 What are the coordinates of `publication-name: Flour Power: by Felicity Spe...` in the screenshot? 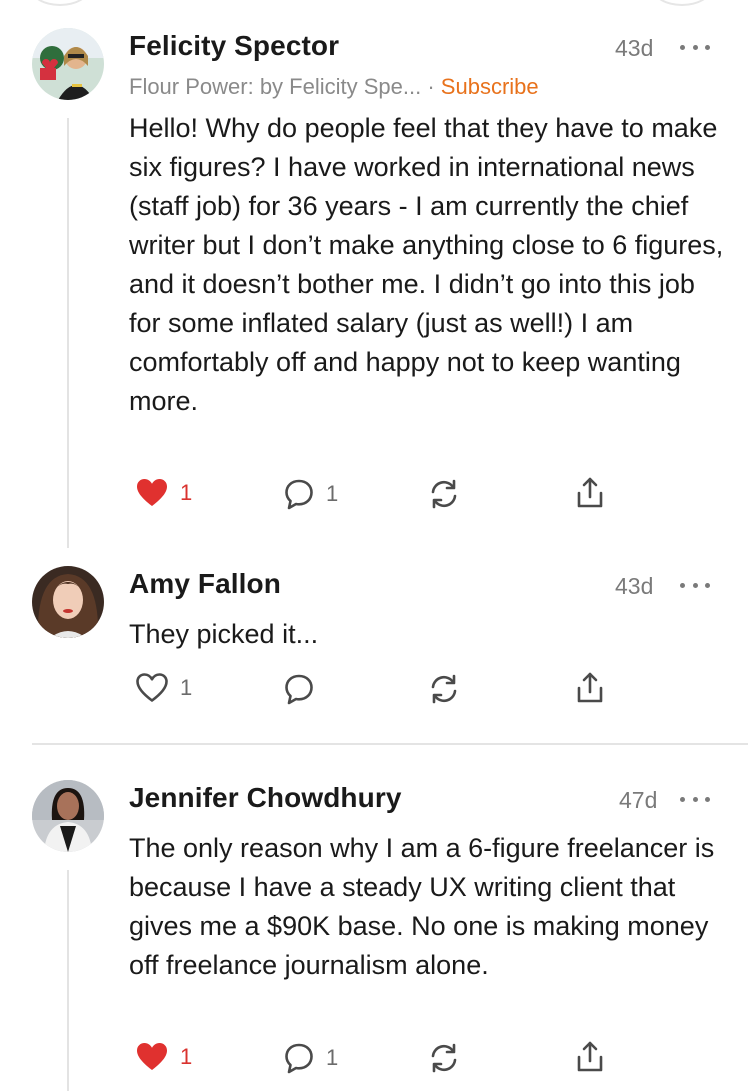 It's located at (275, 86).